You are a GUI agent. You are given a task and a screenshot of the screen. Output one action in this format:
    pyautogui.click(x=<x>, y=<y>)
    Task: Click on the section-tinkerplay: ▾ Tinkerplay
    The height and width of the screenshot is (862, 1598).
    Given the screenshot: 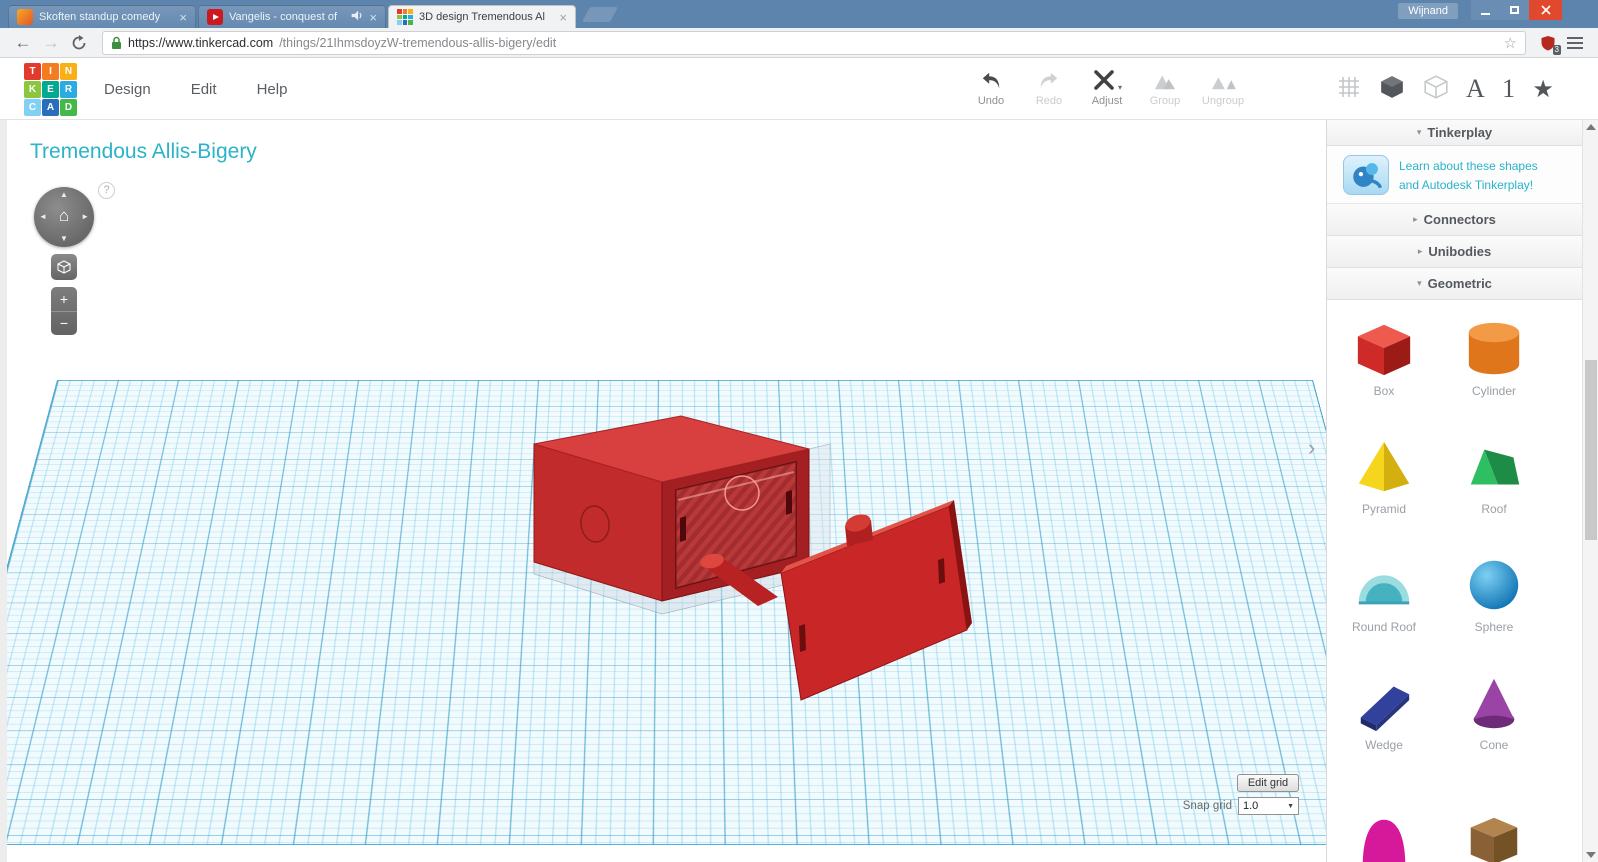 What is the action you would take?
    pyautogui.click(x=1454, y=133)
    